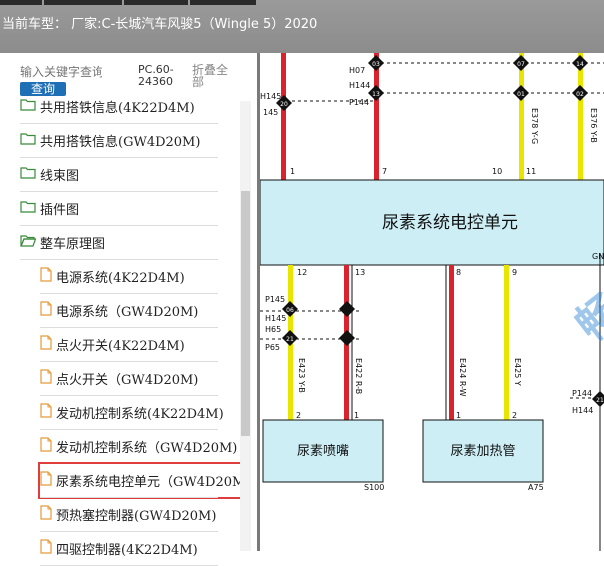 This screenshot has height=566, width=604. Describe the element at coordinates (272, 347) in the screenshot. I see `wire-label: P65` at that location.